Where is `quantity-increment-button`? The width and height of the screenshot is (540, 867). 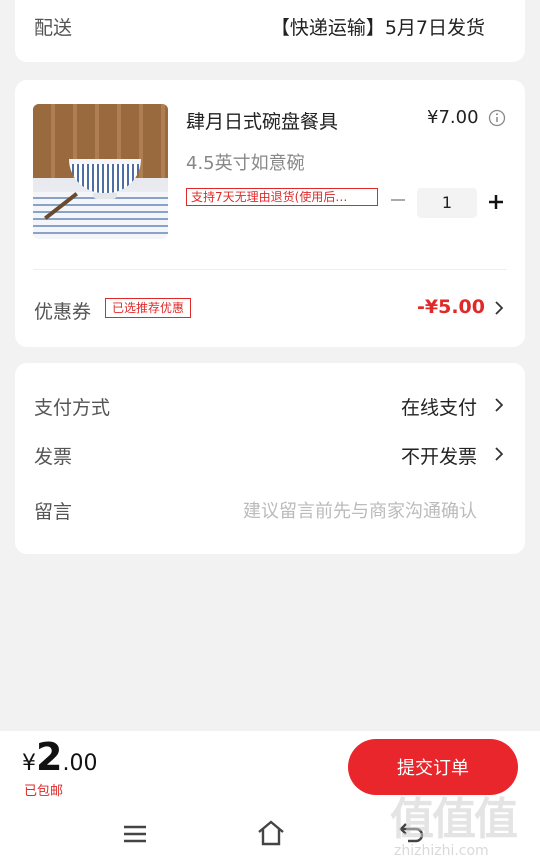 quantity-increment-button is located at coordinates (496, 202).